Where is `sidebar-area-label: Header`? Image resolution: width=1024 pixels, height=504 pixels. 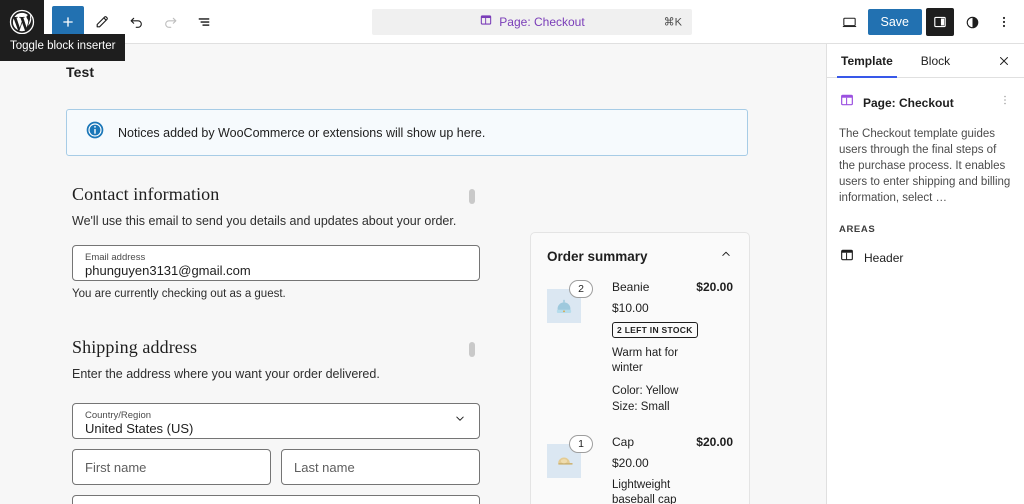
sidebar-area-label: Header is located at coordinates (884, 257).